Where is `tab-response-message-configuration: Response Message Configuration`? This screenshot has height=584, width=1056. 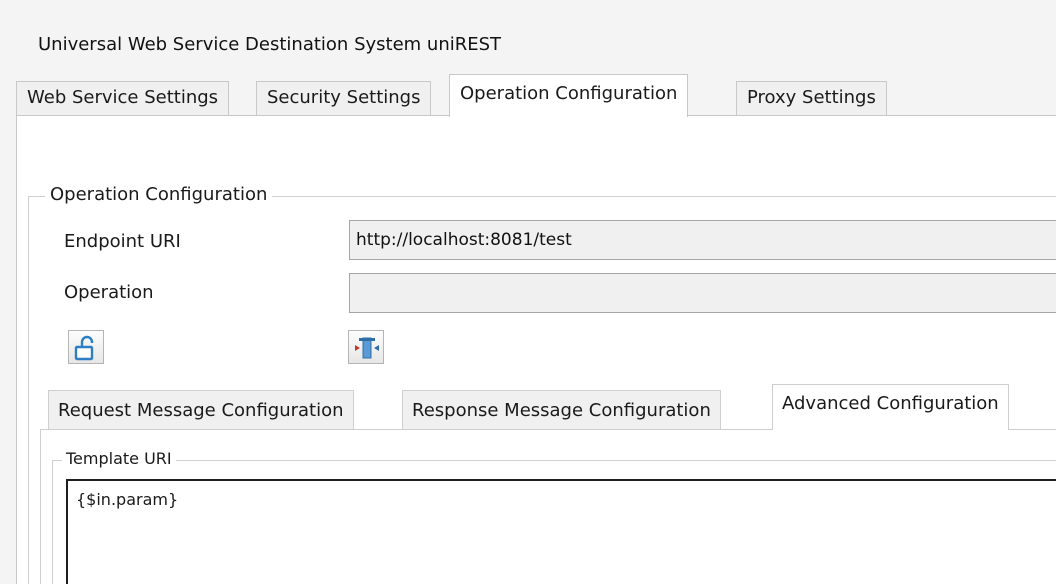 tab-response-message-configuration: Response Message Configuration is located at coordinates (561, 410).